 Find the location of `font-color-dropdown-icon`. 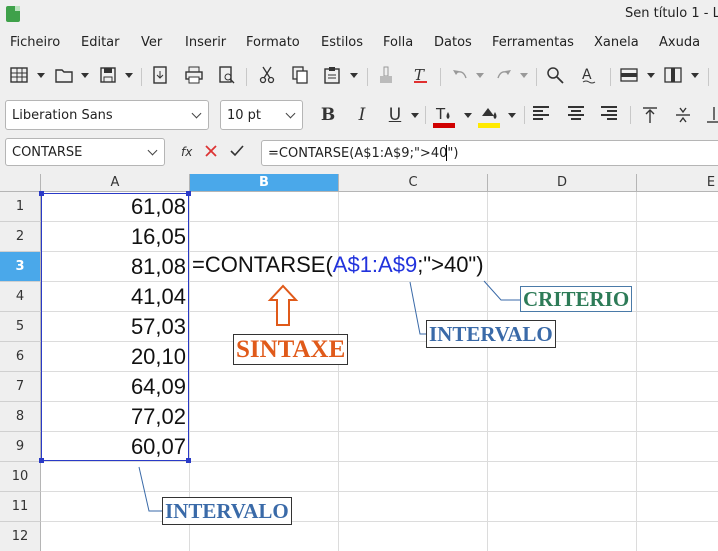

font-color-dropdown-icon is located at coordinates (468, 115).